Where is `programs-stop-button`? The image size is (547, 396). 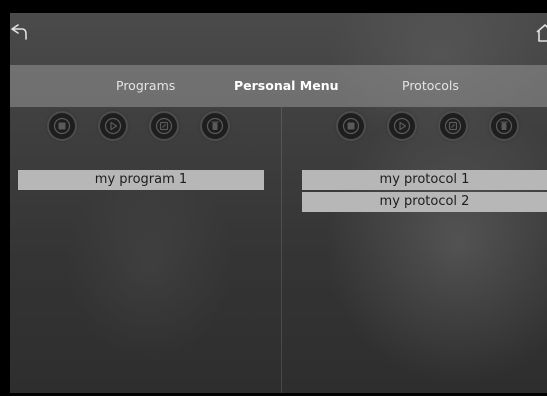 programs-stop-button is located at coordinates (62, 126).